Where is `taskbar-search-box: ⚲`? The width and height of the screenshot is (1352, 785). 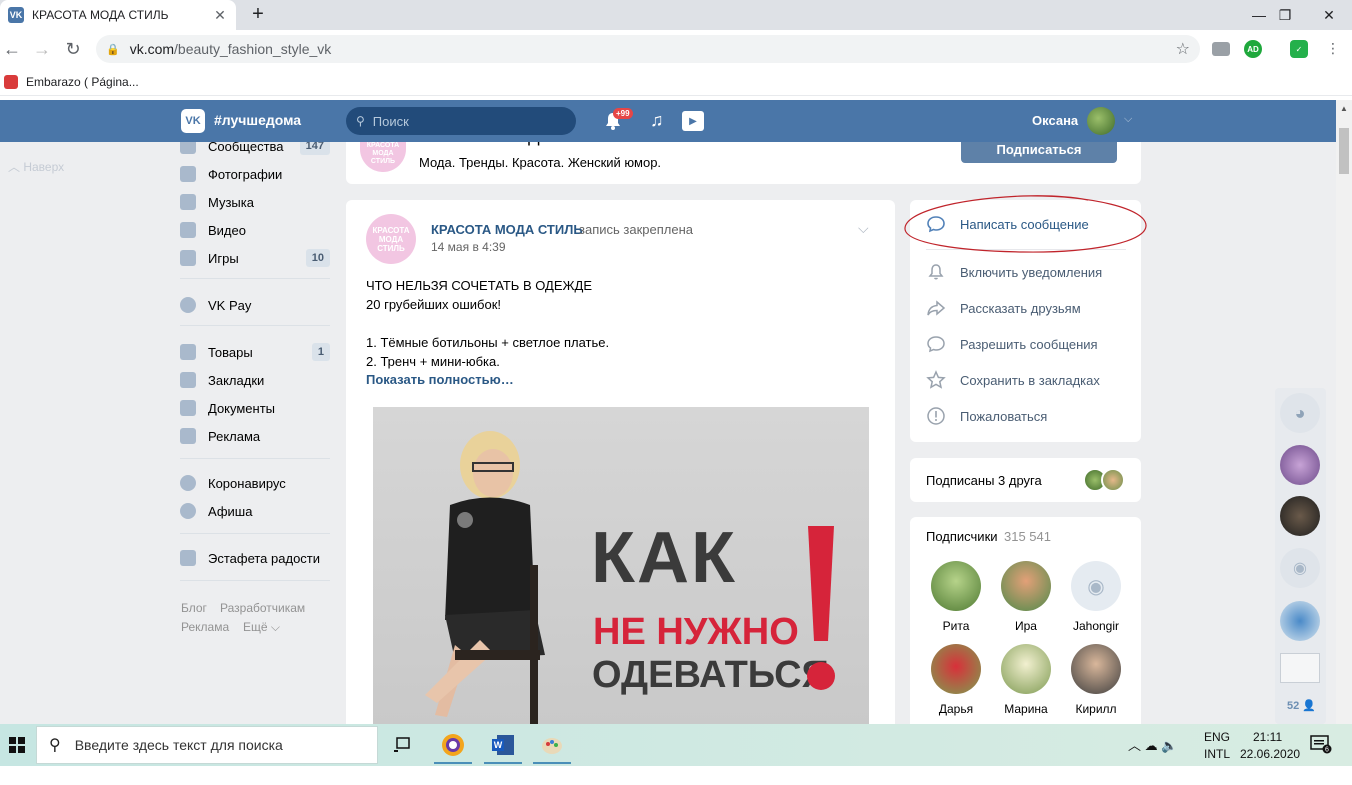 taskbar-search-box: ⚲ is located at coordinates (207, 745).